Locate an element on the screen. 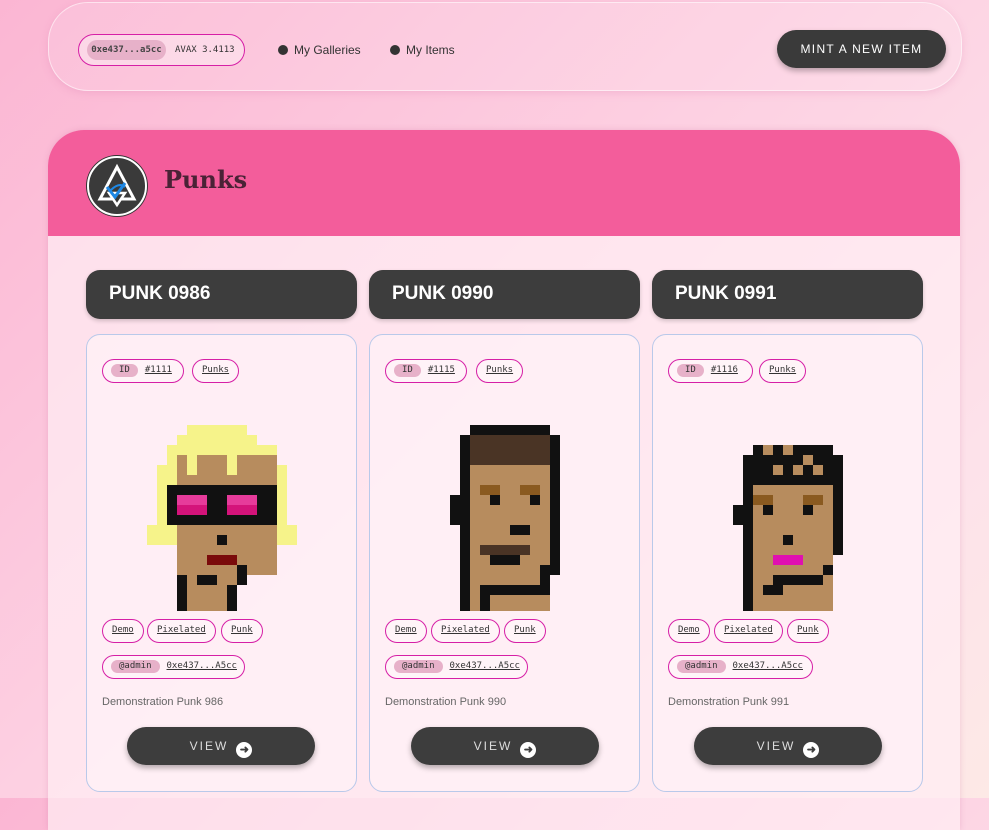  item-description: Demonstration Punk 986 is located at coordinates (163, 702).